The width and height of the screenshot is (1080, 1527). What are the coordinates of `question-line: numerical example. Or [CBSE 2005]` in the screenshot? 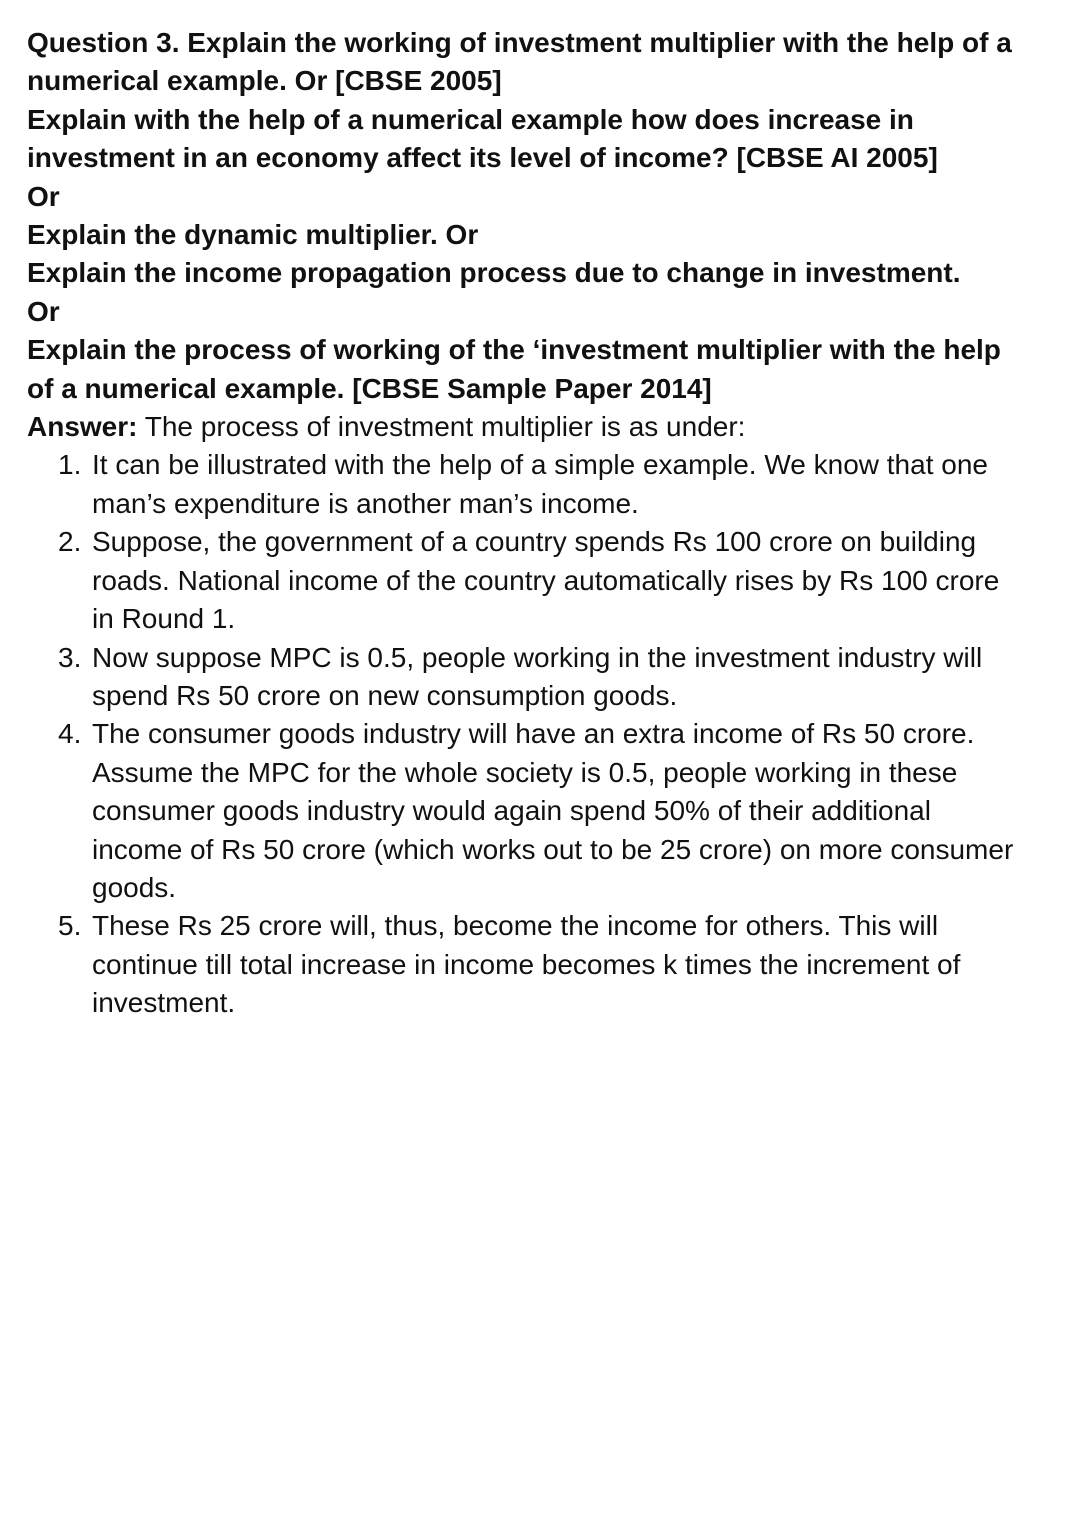 It's located at (264, 81).